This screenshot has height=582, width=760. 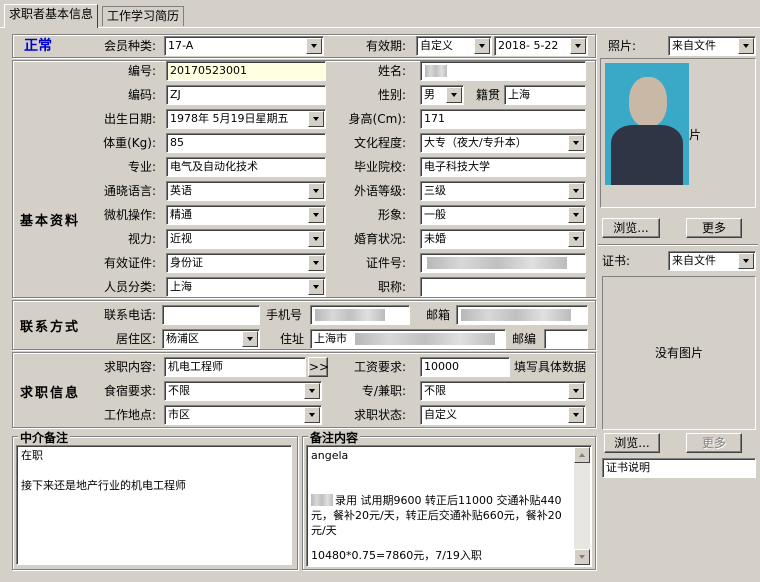 I want to click on address-label: 住址, so click(x=292, y=339).